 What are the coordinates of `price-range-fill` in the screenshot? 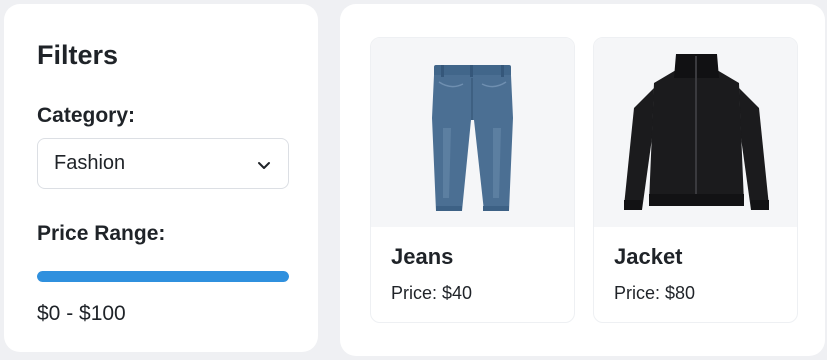 It's located at (163, 276).